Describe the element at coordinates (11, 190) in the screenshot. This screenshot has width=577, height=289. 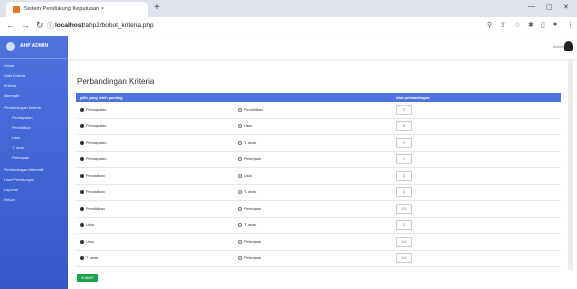
I see `sidebar-item-laporan: Laporan` at that location.